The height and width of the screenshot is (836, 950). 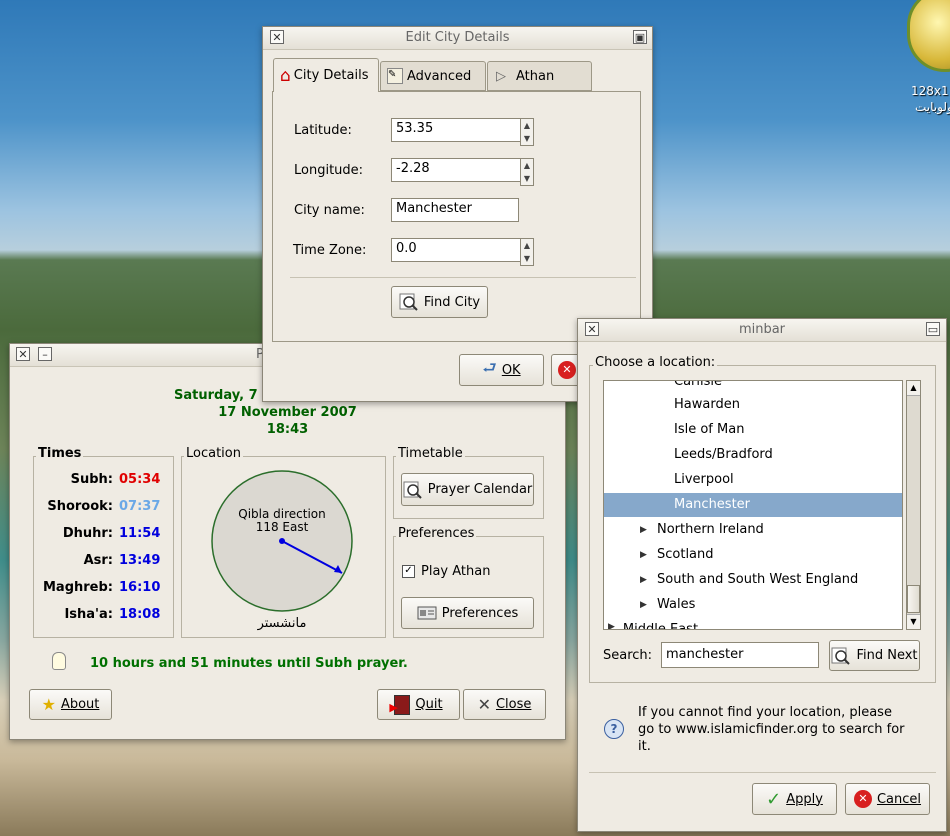 What do you see at coordinates (753, 605) in the screenshot?
I see `tree-item-group: ▶ Wales` at bounding box center [753, 605].